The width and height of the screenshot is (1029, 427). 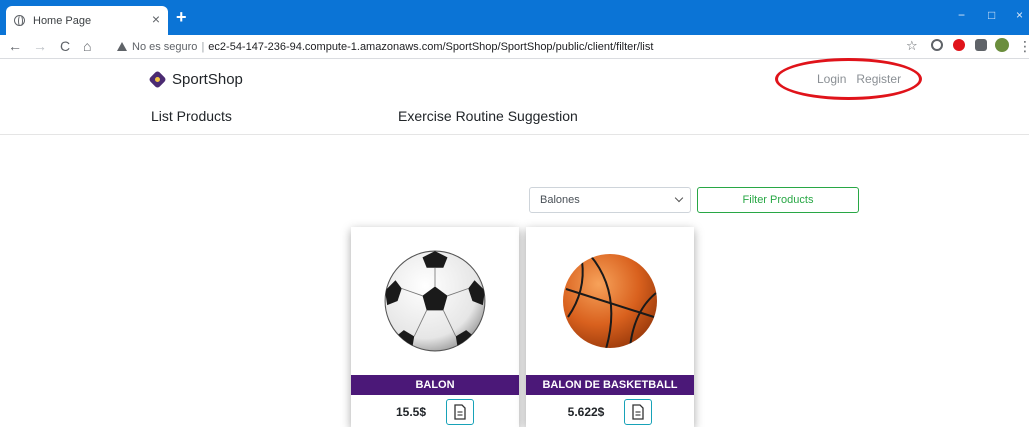 I want to click on product-name: BALON, so click(x=435, y=385).